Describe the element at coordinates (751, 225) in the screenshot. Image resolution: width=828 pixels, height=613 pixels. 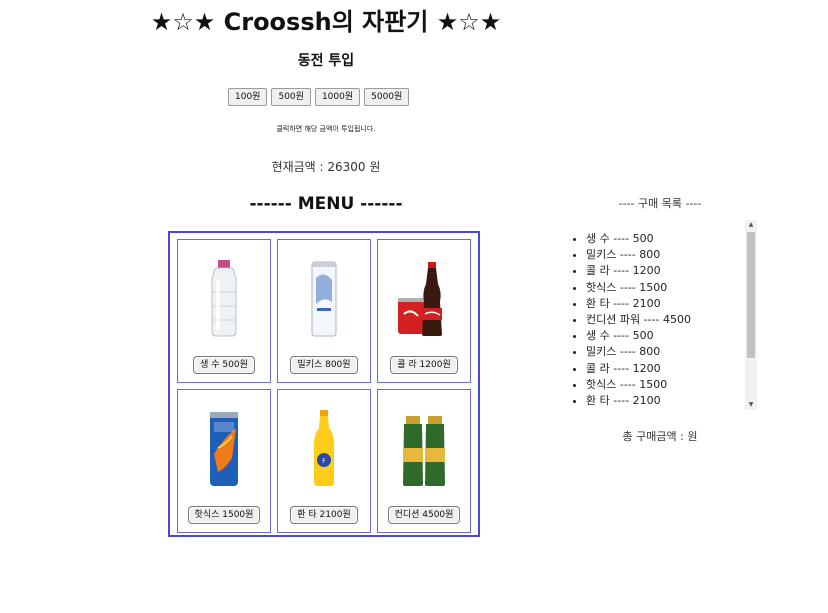
I see `scroll-up-arrow-icon: ▲` at that location.